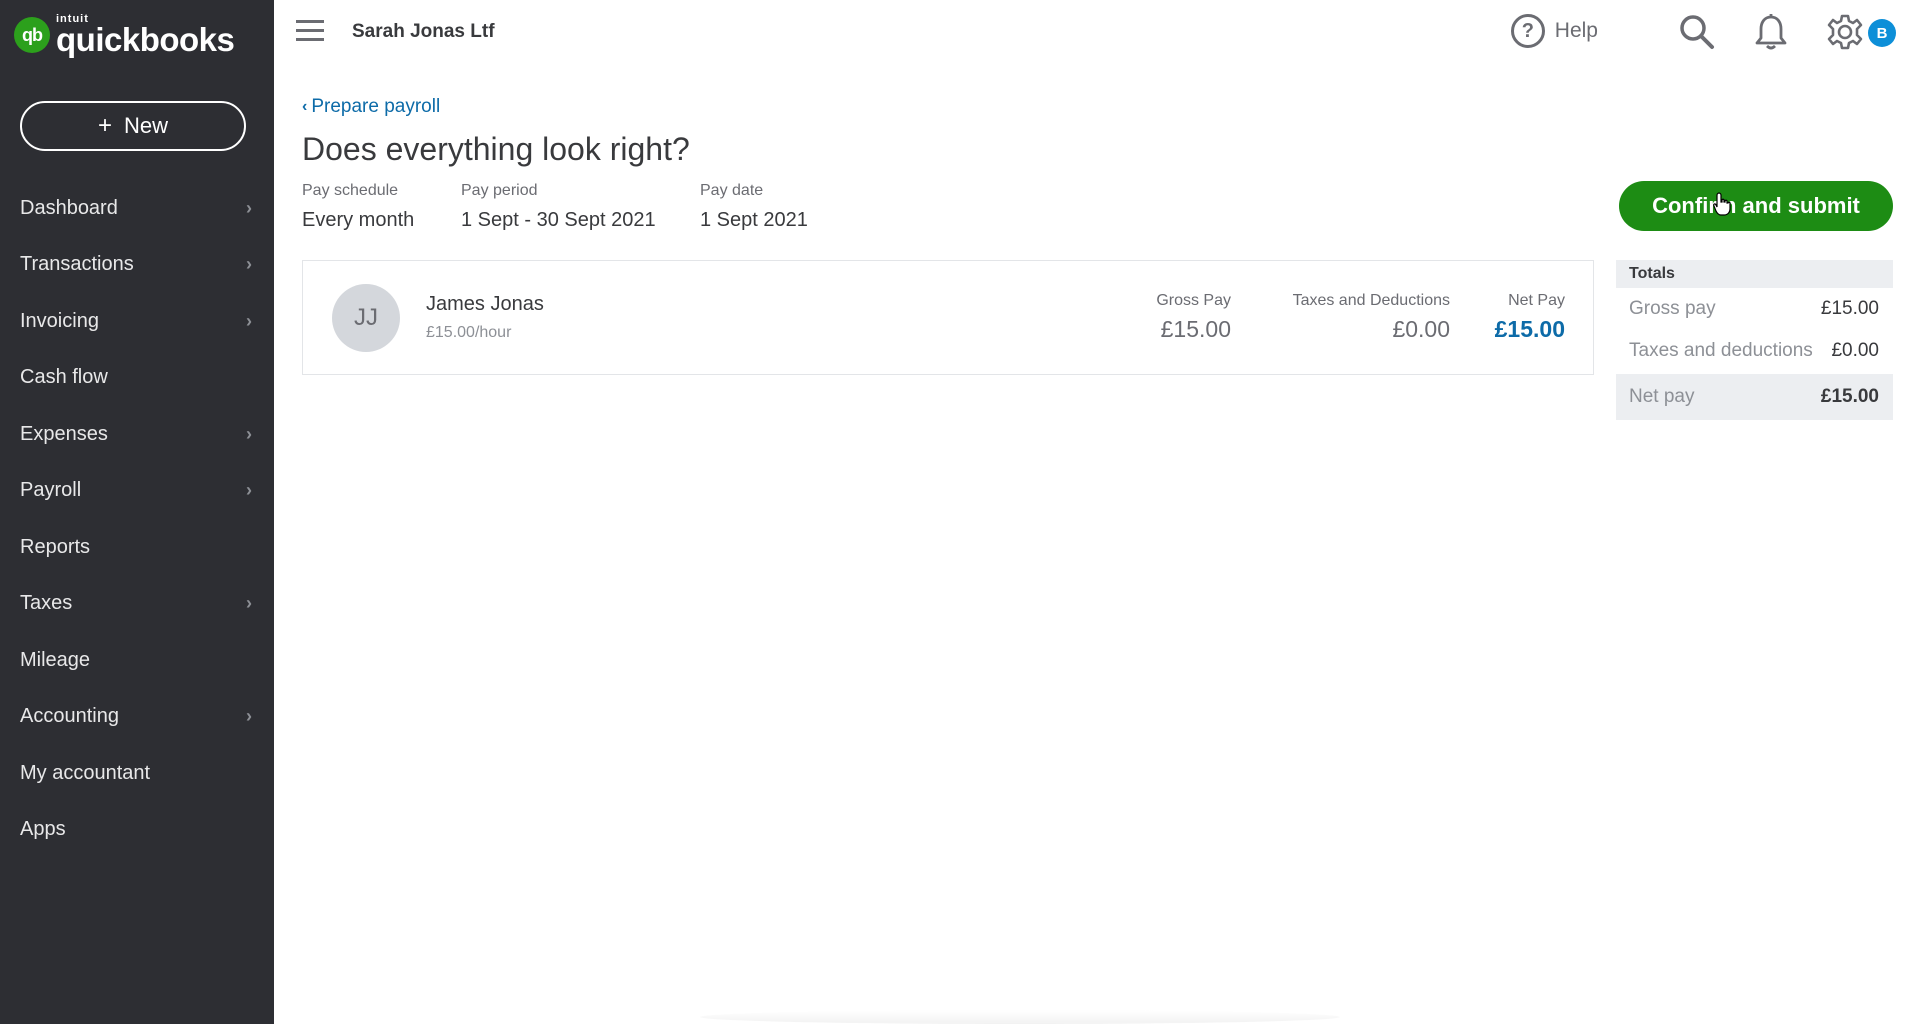 Image resolution: width=1920 pixels, height=1024 pixels. I want to click on logo-wordmark: intuit quickbooks, so click(145, 36).